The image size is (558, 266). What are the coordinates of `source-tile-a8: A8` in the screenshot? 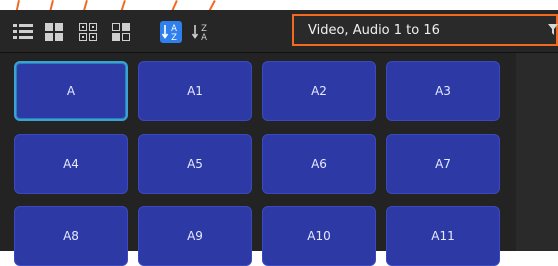 It's located at (71, 236).